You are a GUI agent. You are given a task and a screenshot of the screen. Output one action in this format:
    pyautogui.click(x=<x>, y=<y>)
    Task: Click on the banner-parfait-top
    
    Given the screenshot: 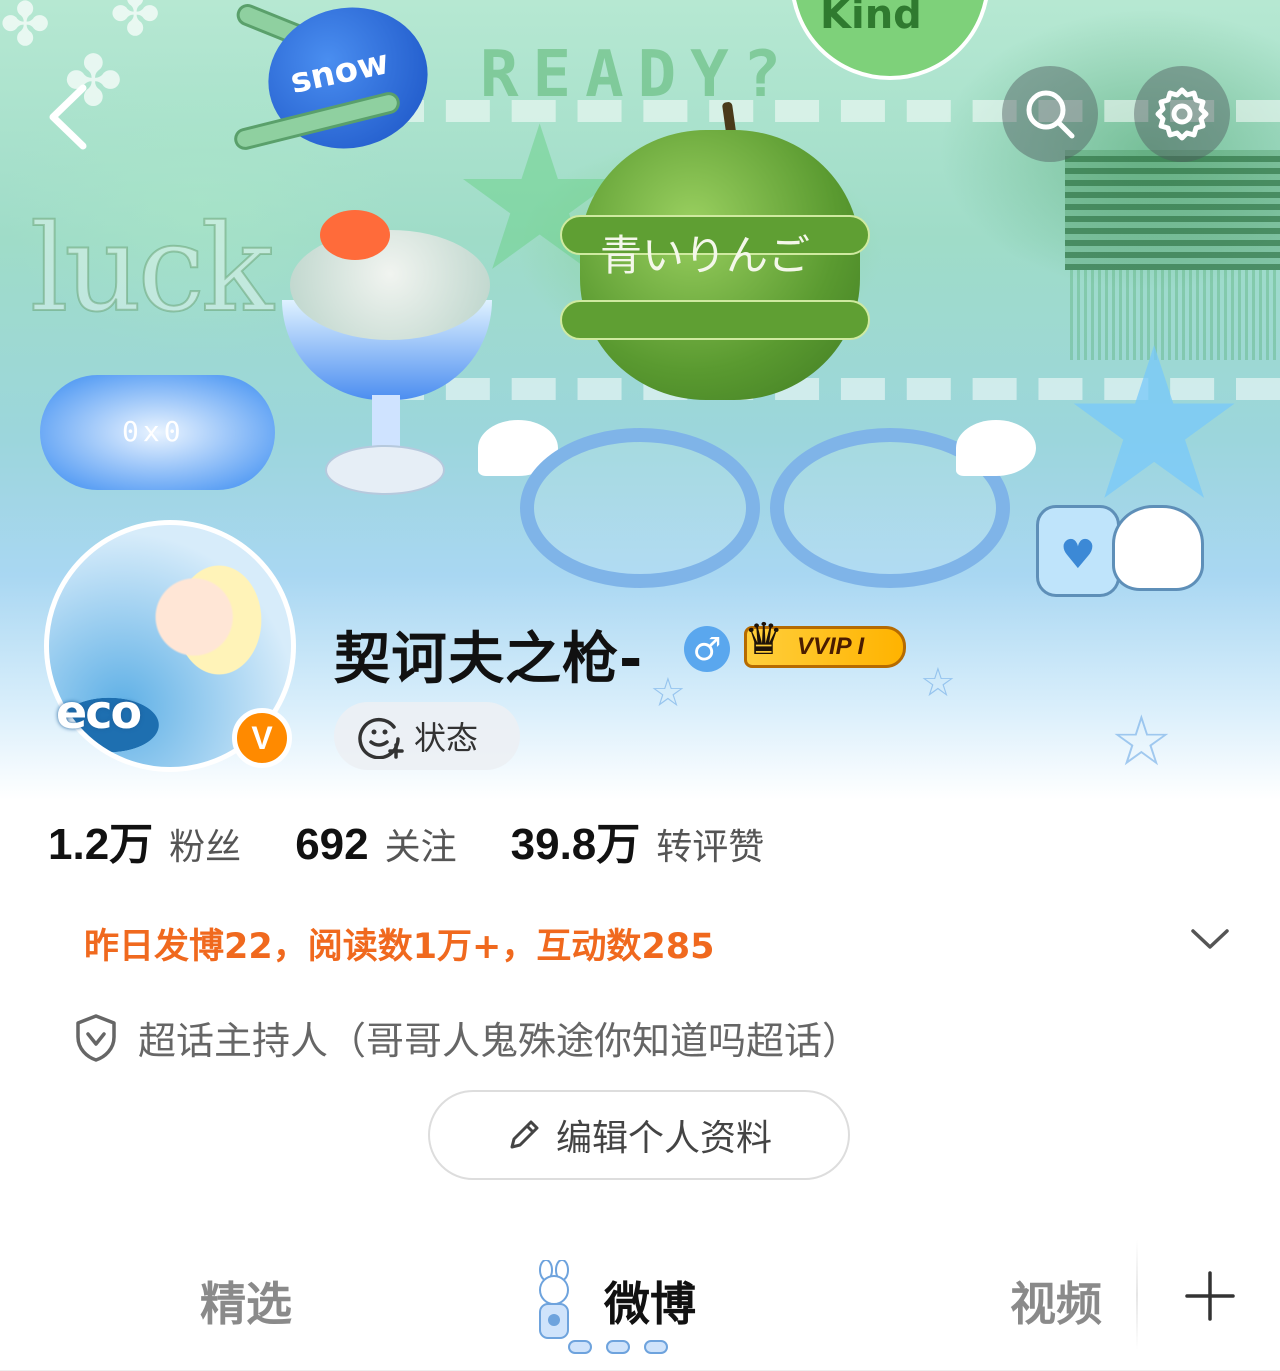 What is the action you would take?
    pyautogui.click(x=390, y=285)
    